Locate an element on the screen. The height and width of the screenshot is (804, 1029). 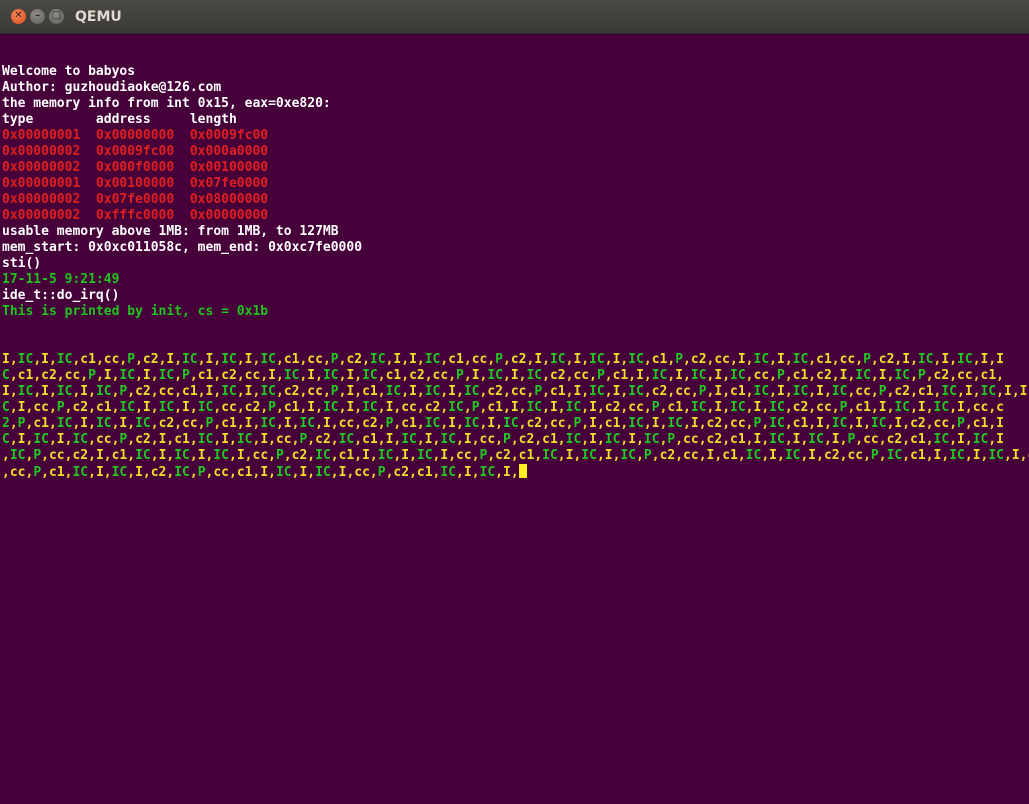
console-line: This is printed by init, cs = 0x1b is located at coordinates (135, 311).